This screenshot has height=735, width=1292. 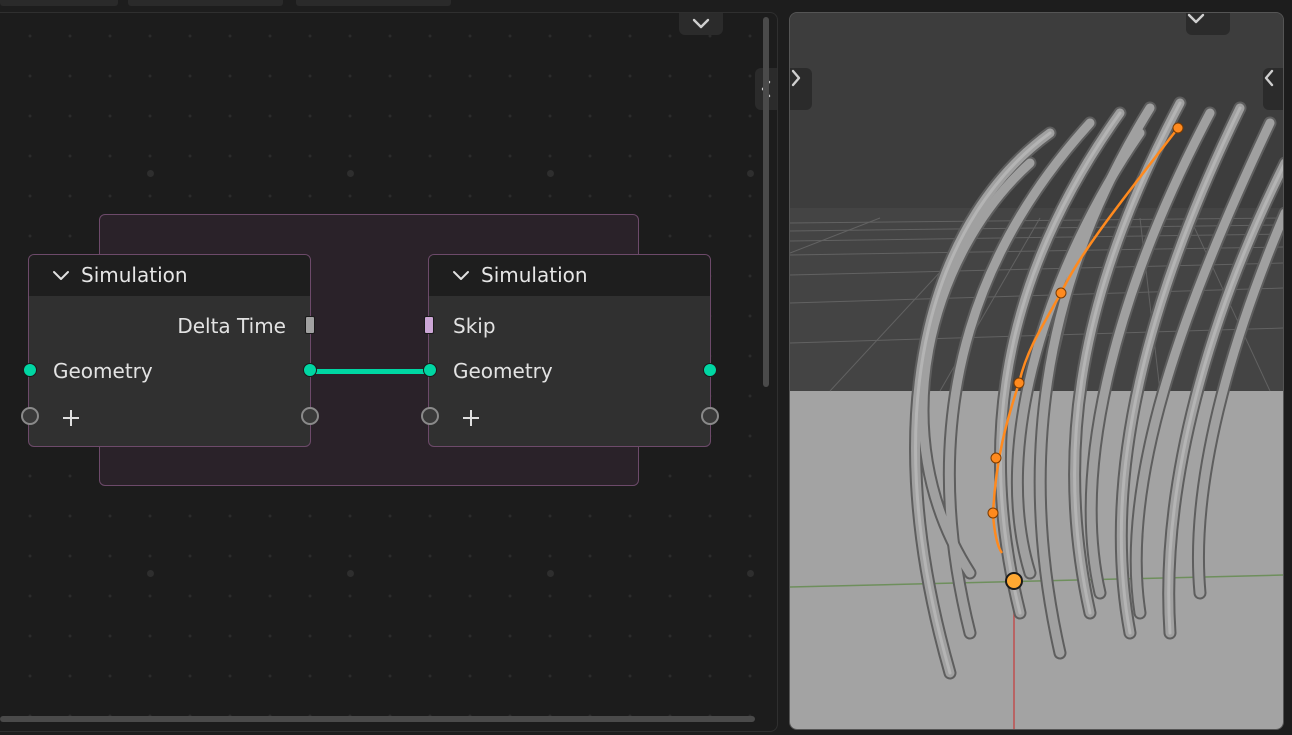 I want to click on top-bar, so click(x=646, y=5).